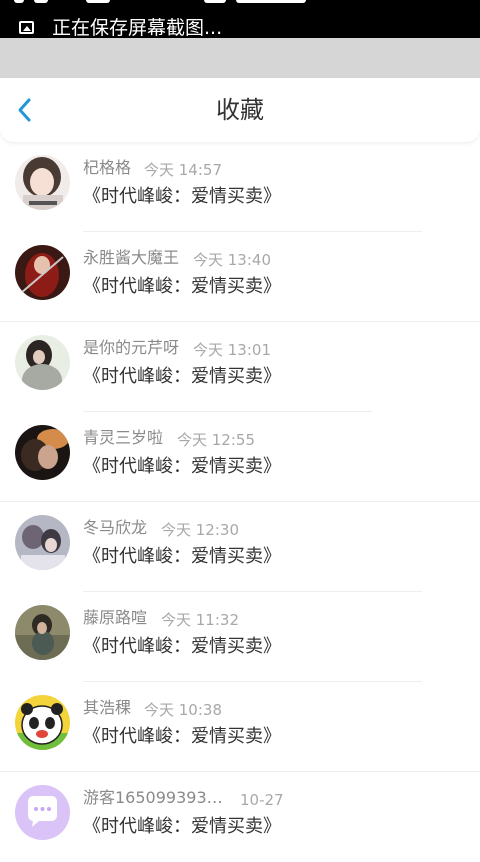 The height and width of the screenshot is (862, 480). What do you see at coordinates (200, 530) in the screenshot?
I see `timestamp: 今天 12:30` at bounding box center [200, 530].